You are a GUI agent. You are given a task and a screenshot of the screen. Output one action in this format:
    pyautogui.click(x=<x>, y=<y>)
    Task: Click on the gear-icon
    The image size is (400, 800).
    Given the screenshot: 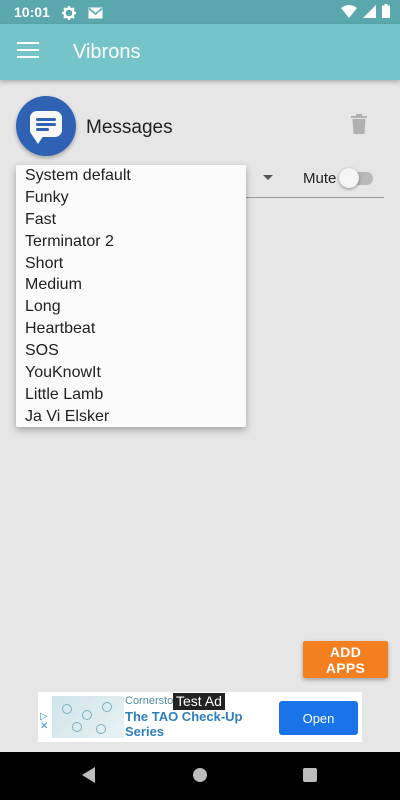 What is the action you would take?
    pyautogui.click(x=69, y=13)
    